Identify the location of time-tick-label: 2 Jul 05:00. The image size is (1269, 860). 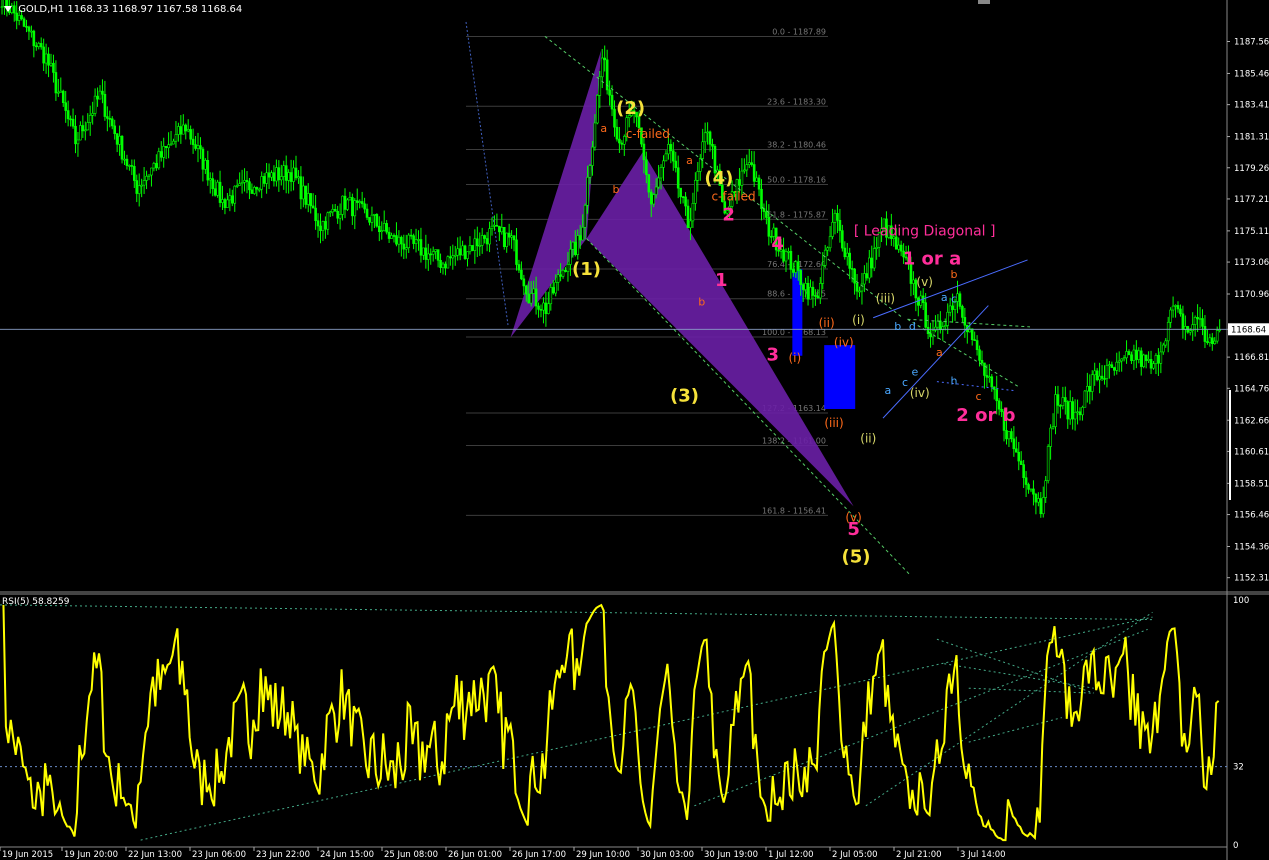
(855, 855).